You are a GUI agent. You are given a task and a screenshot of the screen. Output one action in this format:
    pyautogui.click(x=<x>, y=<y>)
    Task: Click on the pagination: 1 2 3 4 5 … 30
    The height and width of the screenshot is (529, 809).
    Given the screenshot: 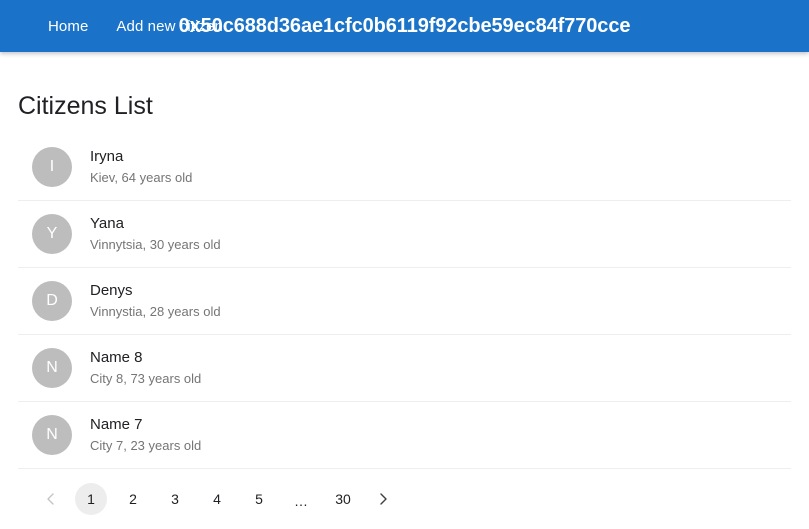 What is the action you would take?
    pyautogui.click(x=404, y=499)
    